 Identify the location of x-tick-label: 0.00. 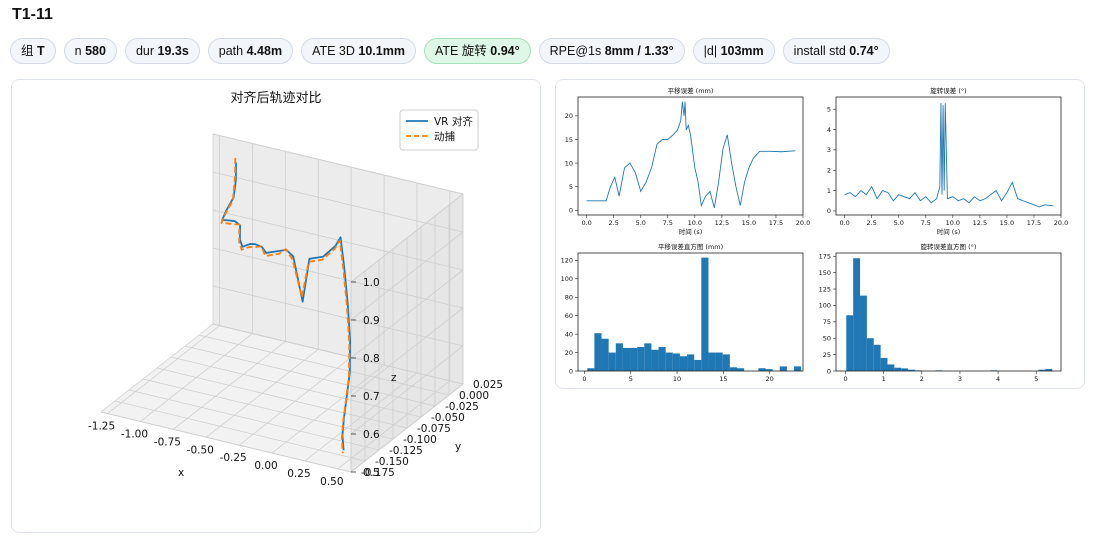
(265, 466).